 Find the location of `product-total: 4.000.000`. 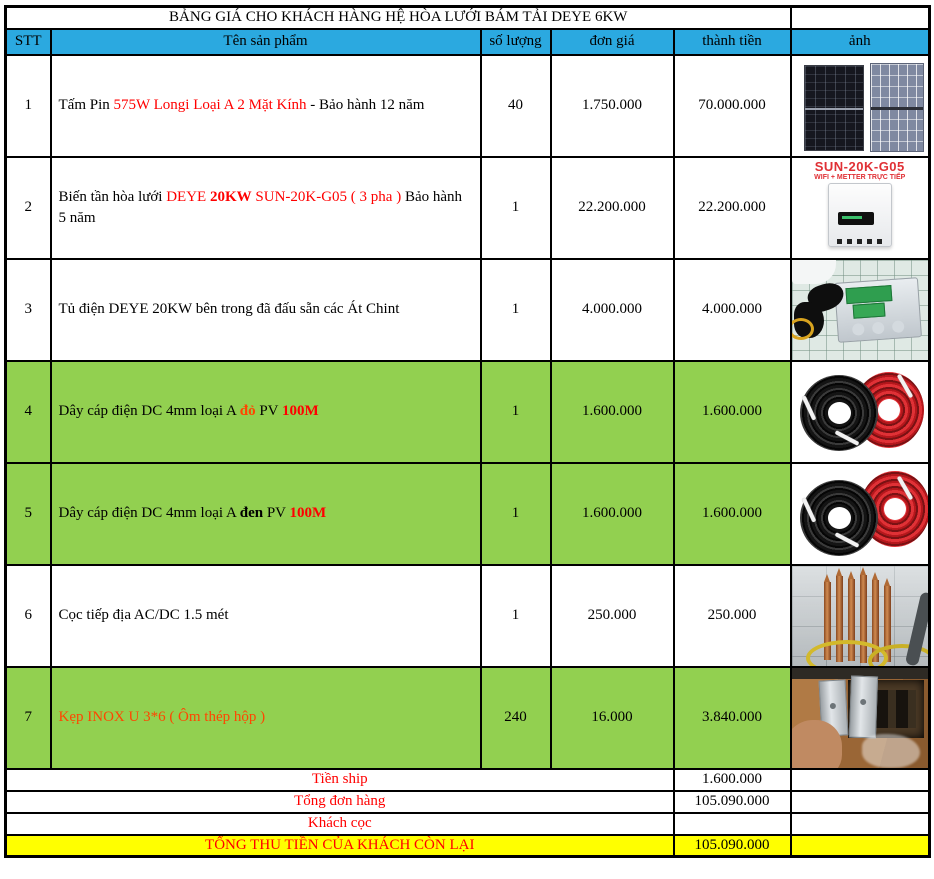

product-total: 4.000.000 is located at coordinates (732, 309).